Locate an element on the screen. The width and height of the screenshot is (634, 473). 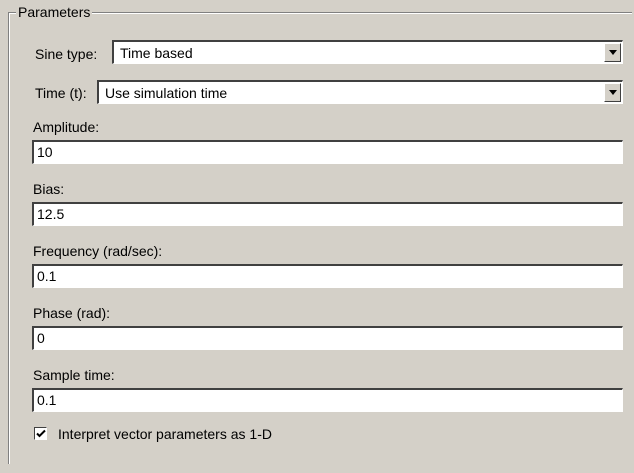
amplitude-field: 10 is located at coordinates (327, 152).